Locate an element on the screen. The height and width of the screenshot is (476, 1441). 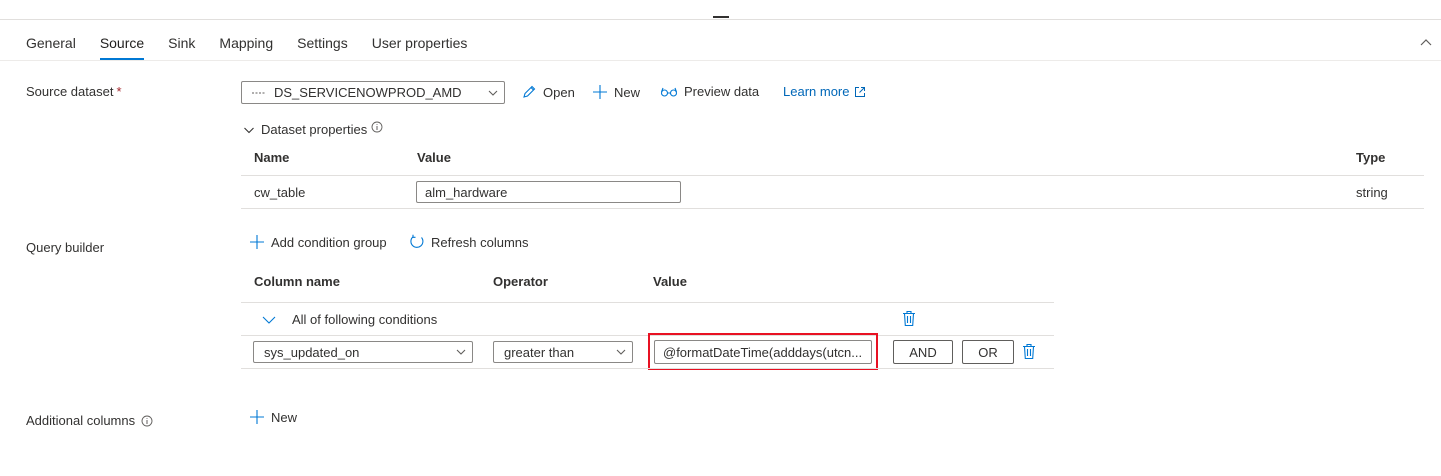
tab-mapping: Mapping is located at coordinates (246, 47).